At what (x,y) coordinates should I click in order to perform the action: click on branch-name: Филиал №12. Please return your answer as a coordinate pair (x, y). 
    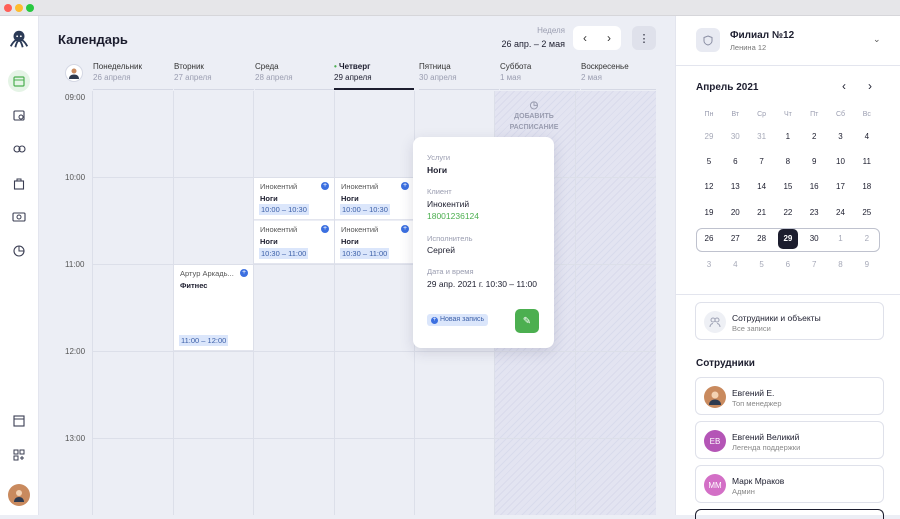
    Looking at the image, I should click on (762, 35).